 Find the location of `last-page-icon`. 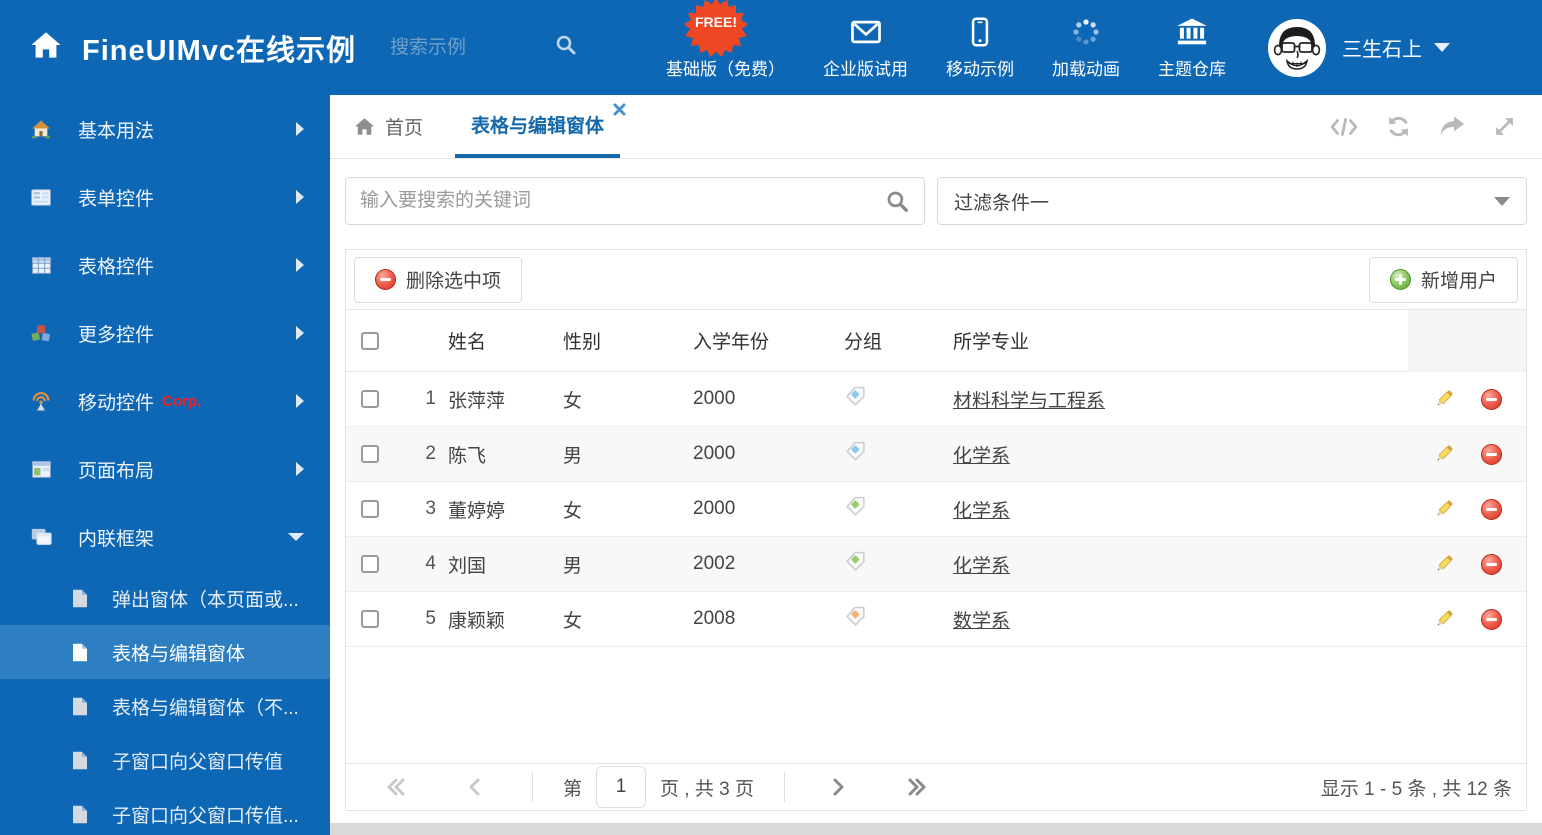

last-page-icon is located at coordinates (917, 787).